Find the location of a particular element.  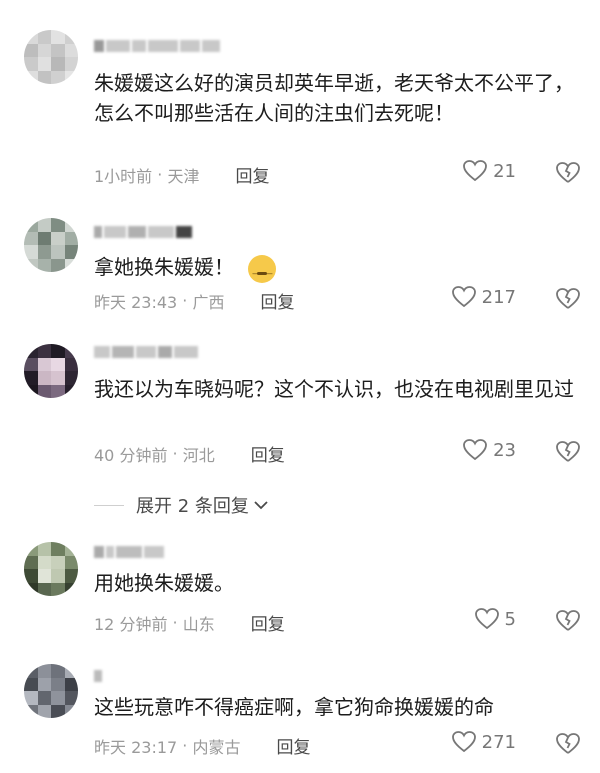

comment-text: 我还以为车晓妈呢？这个不认识，也没在电视剧里见过 is located at coordinates (334, 389).